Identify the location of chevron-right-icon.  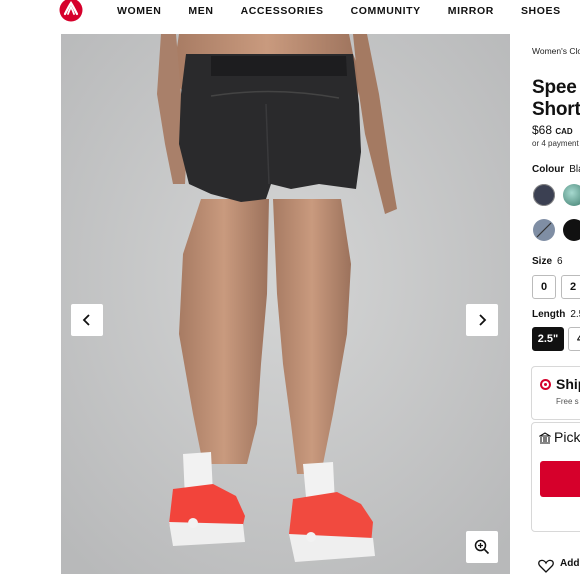
(483, 320).